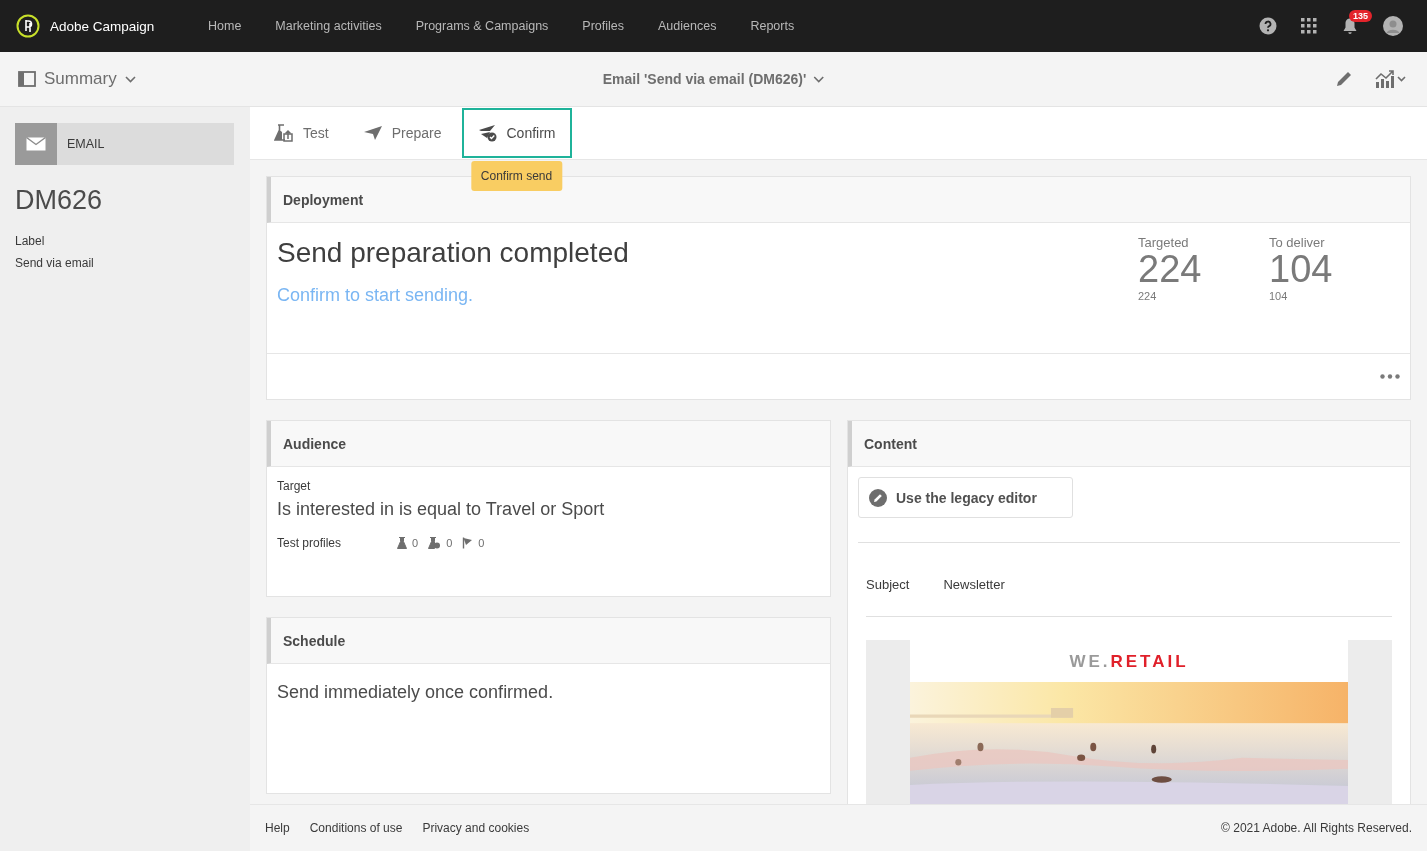 Image resolution: width=1427 pixels, height=851 pixels. I want to click on plane-check-icon, so click(487, 133).